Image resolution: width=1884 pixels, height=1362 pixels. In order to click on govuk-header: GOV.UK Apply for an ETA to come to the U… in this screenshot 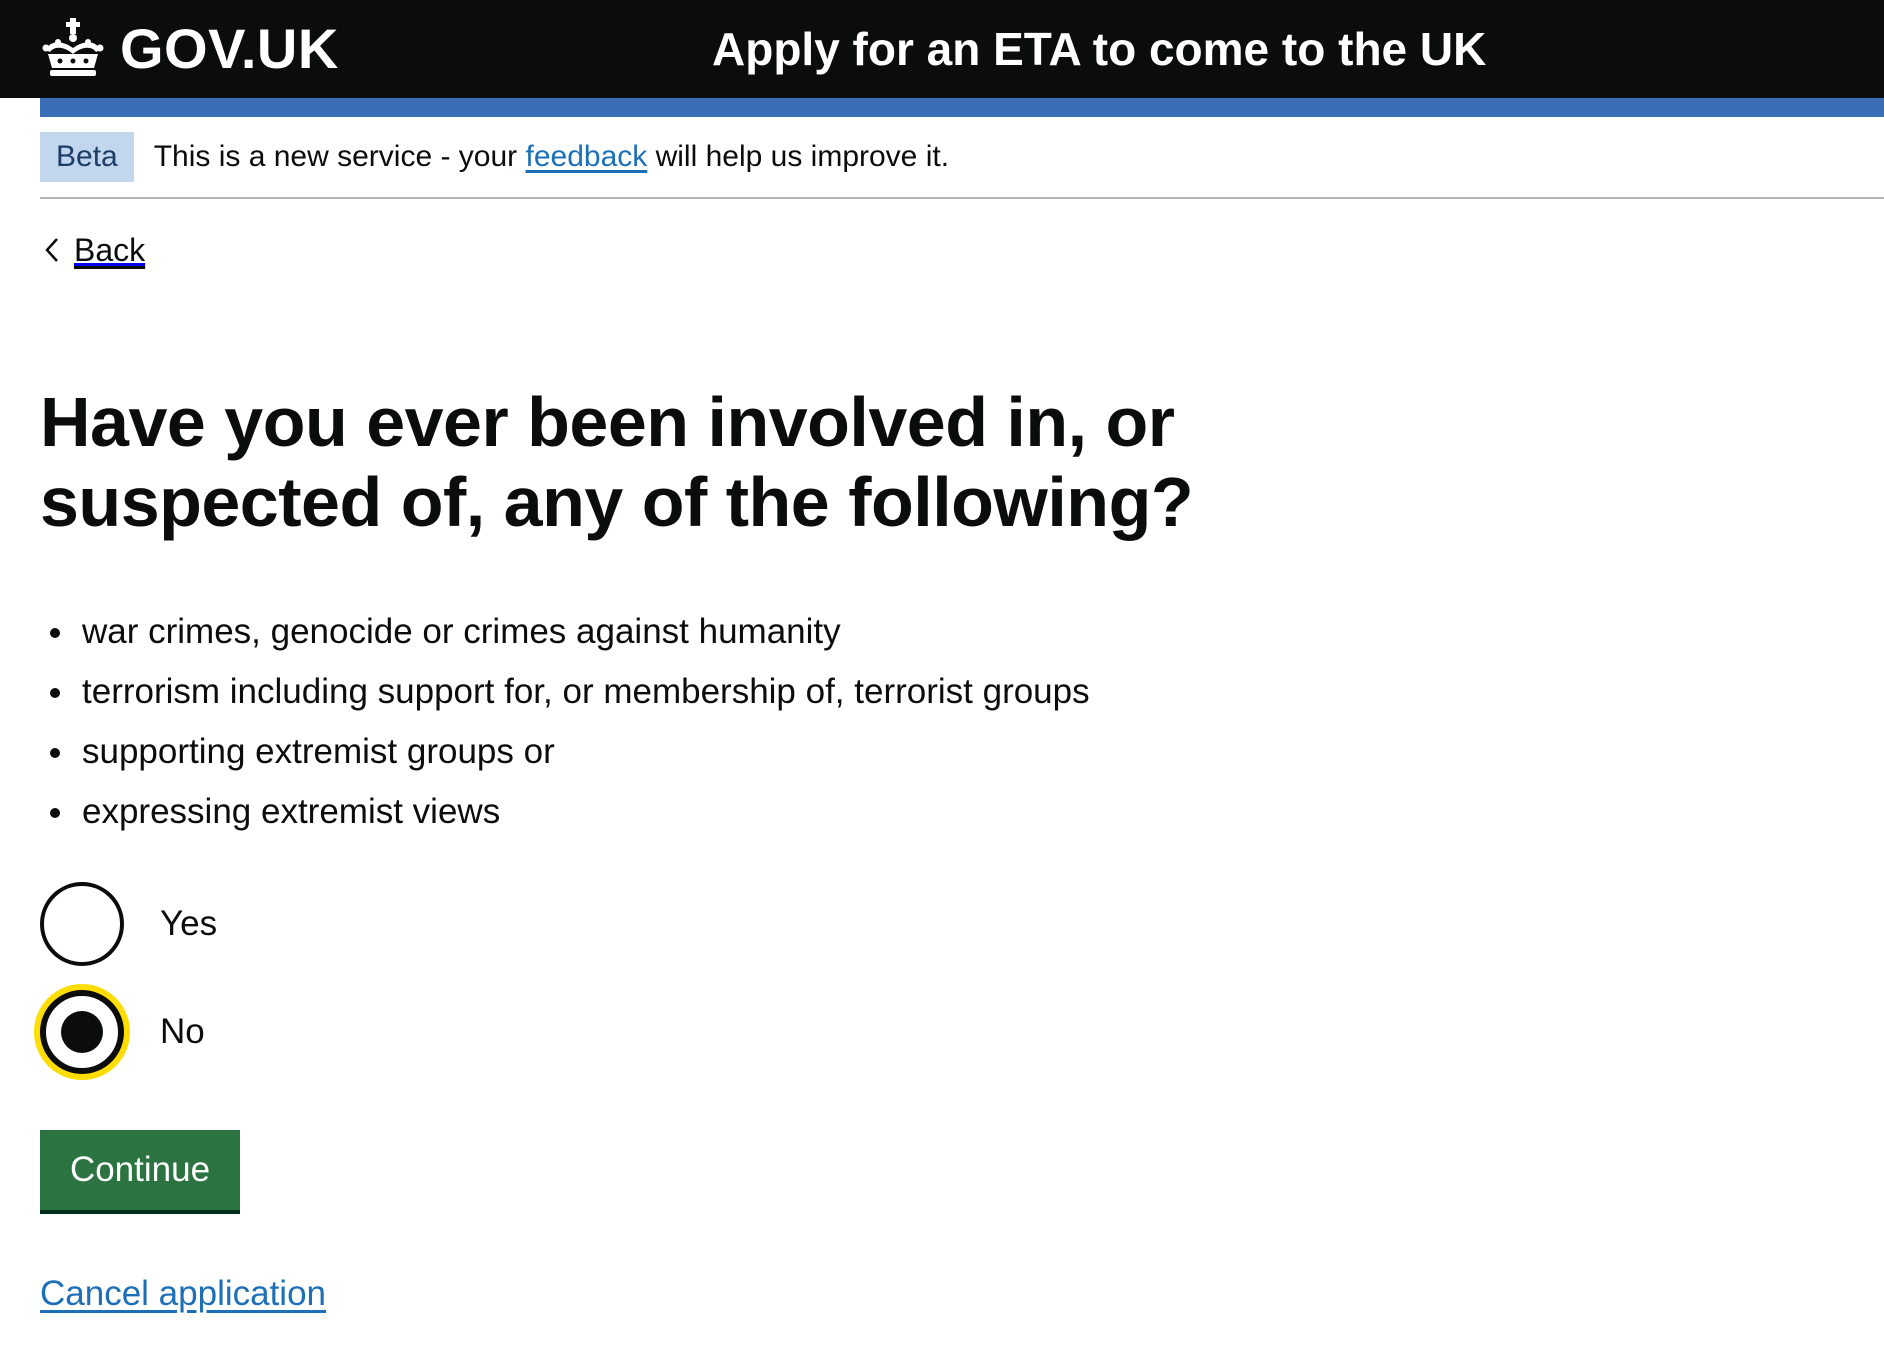, I will do `click(942, 49)`.